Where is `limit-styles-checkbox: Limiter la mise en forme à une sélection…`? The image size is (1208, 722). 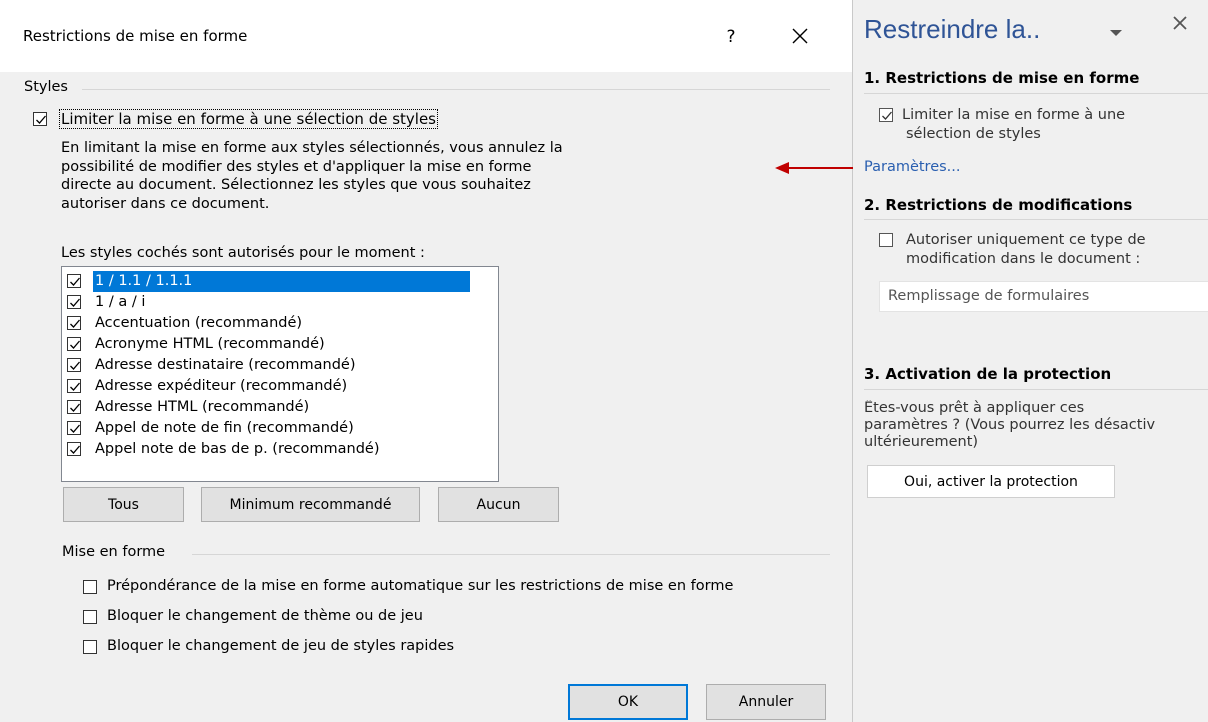 limit-styles-checkbox: Limiter la mise en forme à une sélection… is located at coordinates (253, 119).